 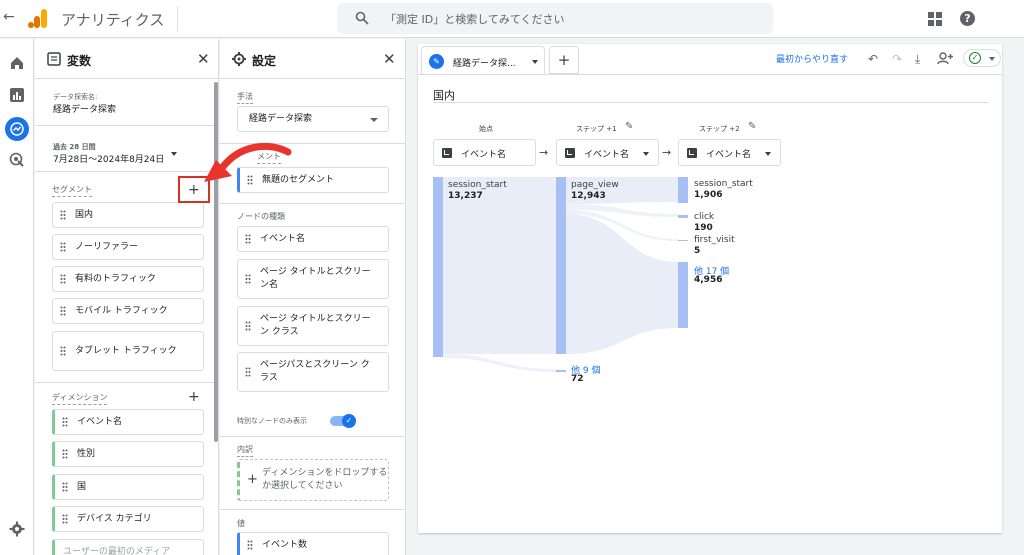 What do you see at coordinates (113, 20) in the screenshot?
I see `app-title: アナリティクス` at bounding box center [113, 20].